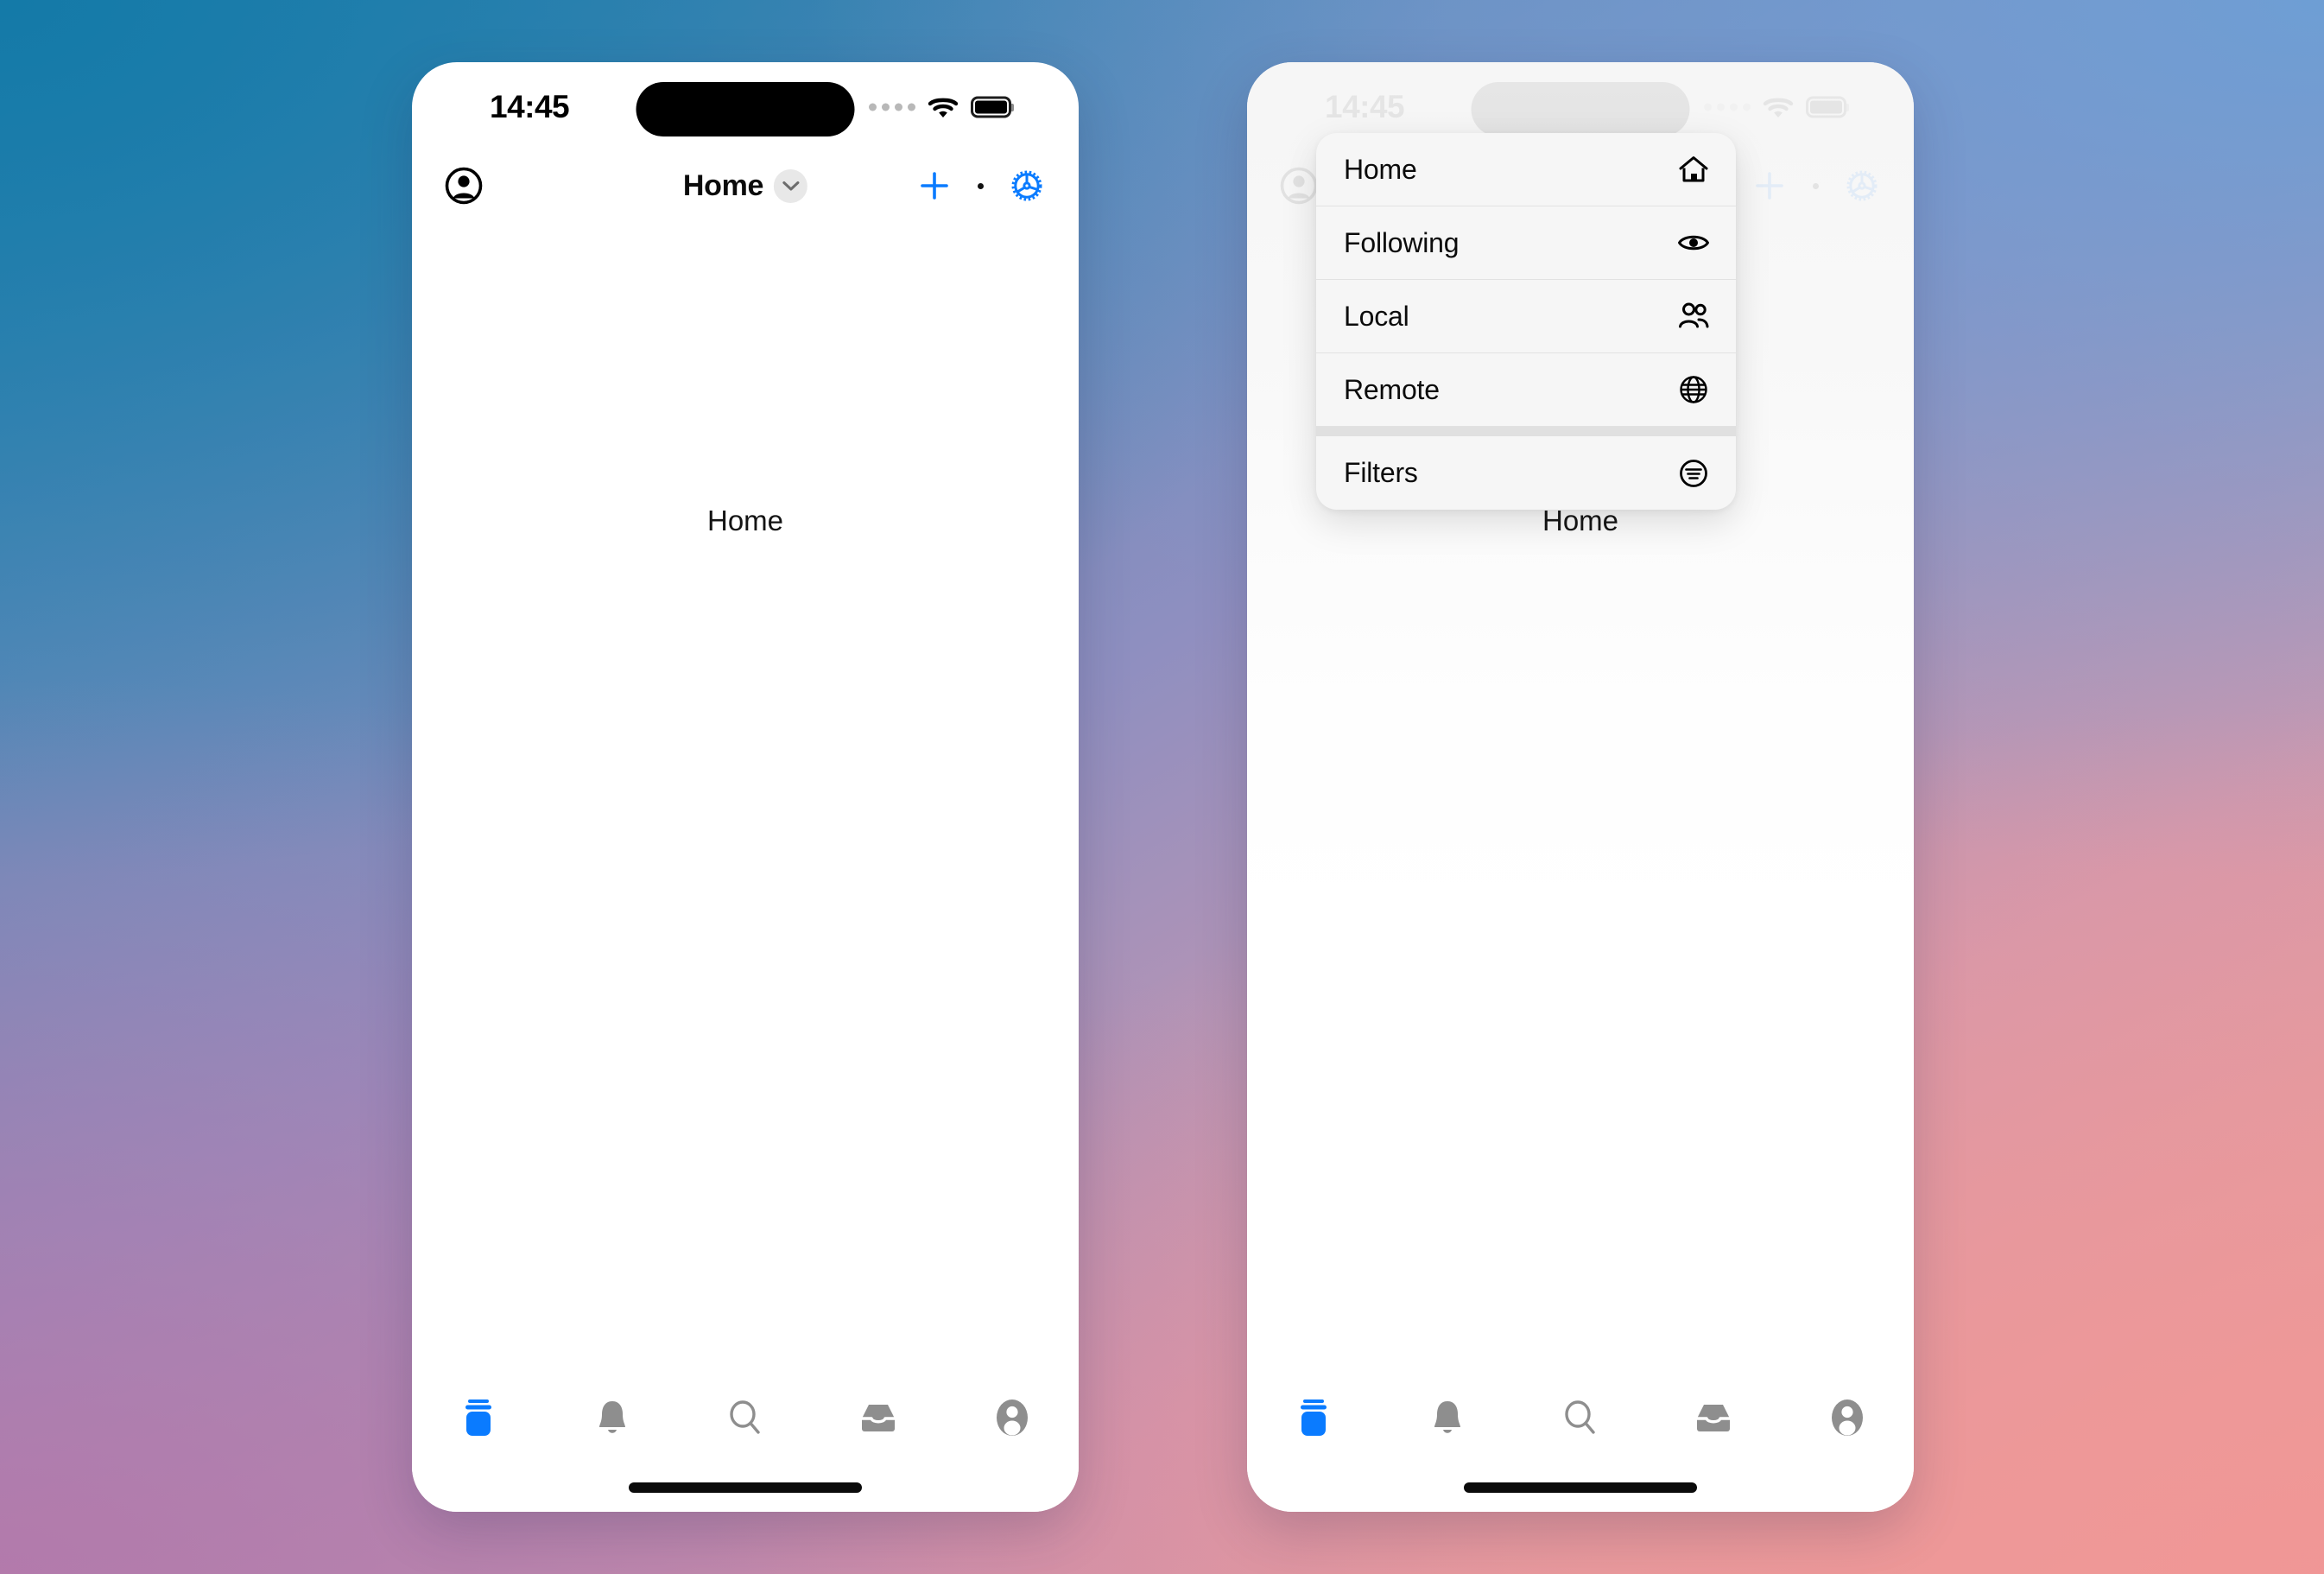  What do you see at coordinates (1693, 473) in the screenshot?
I see `filter-circle-icon` at bounding box center [1693, 473].